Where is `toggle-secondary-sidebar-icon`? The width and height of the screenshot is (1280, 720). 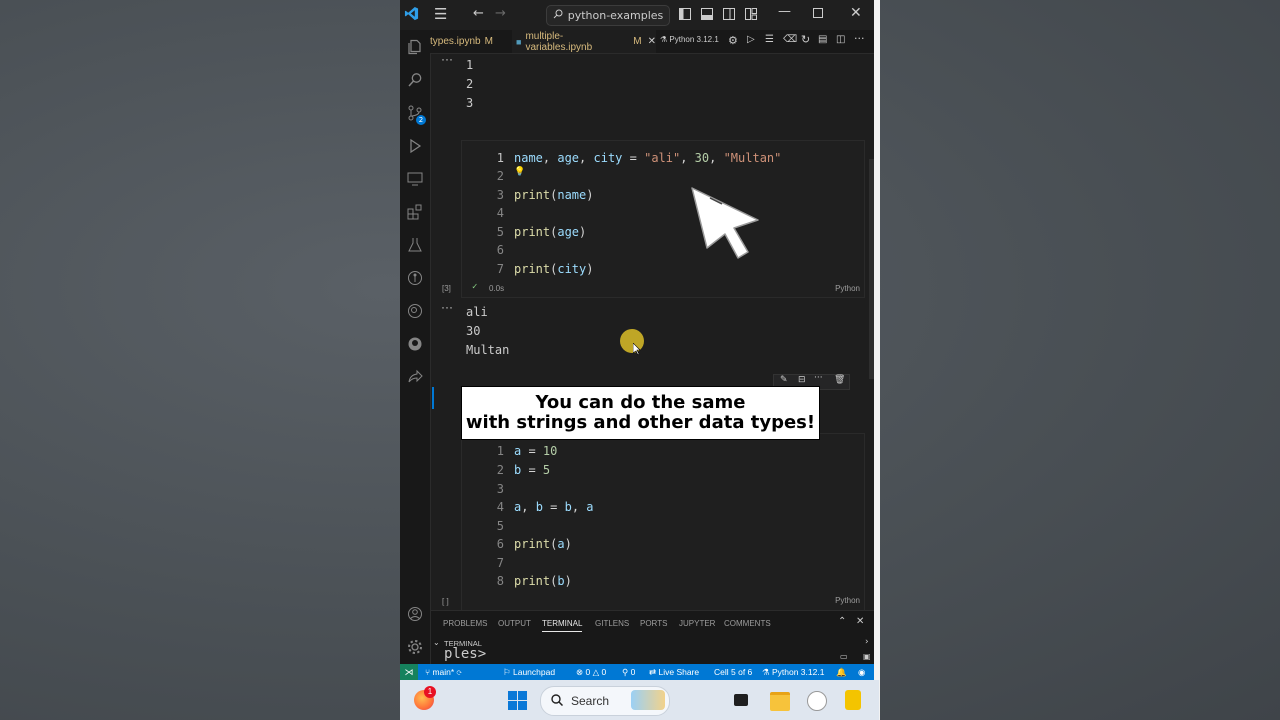 toggle-secondary-sidebar-icon is located at coordinates (729, 16).